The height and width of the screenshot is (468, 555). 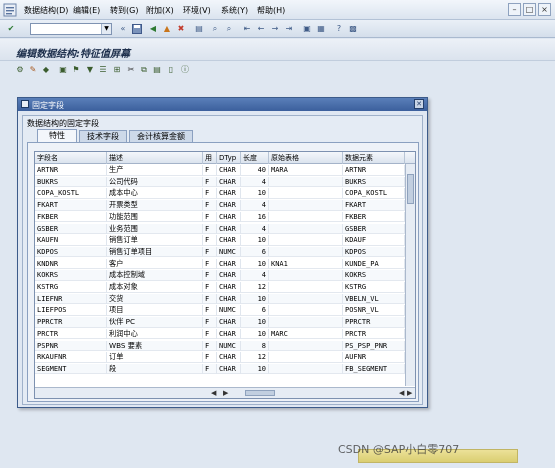 I want to click on cell-length: 12, so click(x=255, y=357).